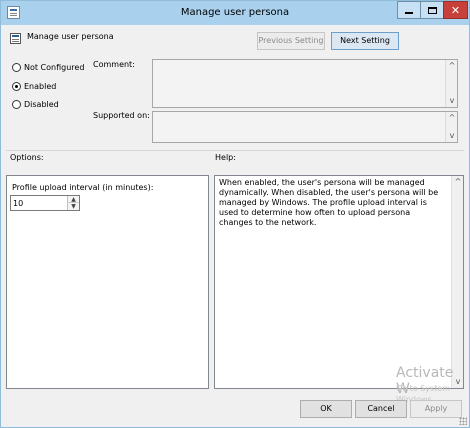  Describe the element at coordinates (291, 41) in the screenshot. I see `previous-setting-button: Previous Setting` at that location.